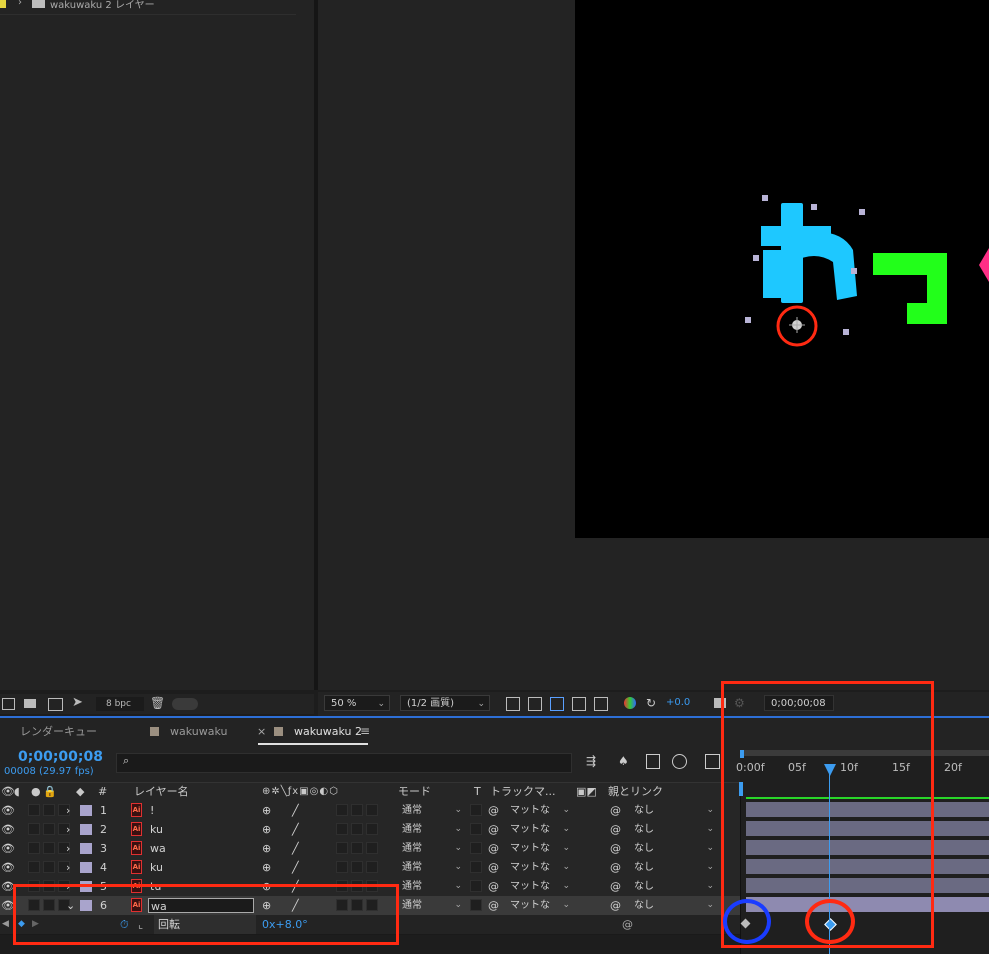  Describe the element at coordinates (185, 704) in the screenshot. I see `scroll-thumb` at that location.